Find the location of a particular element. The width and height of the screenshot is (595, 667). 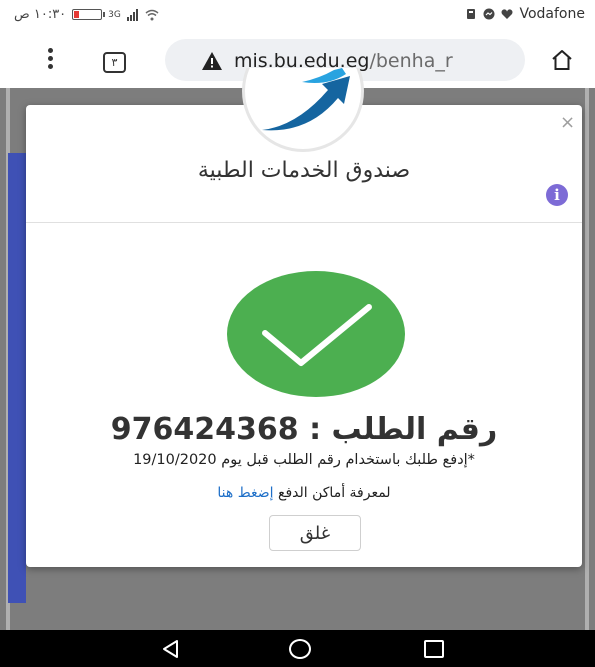

background-sidebar is located at coordinates (17, 378).